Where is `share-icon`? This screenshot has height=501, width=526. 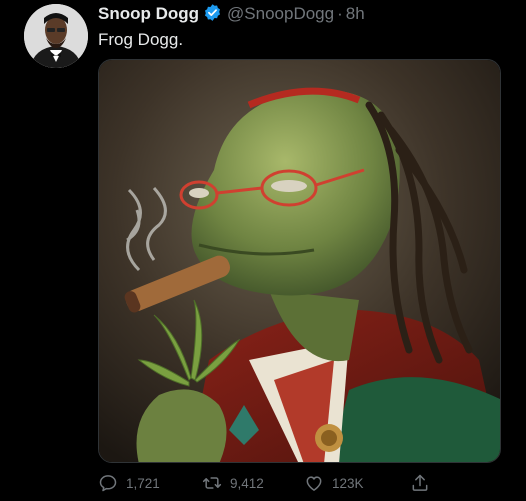 share-icon is located at coordinates (424, 483).